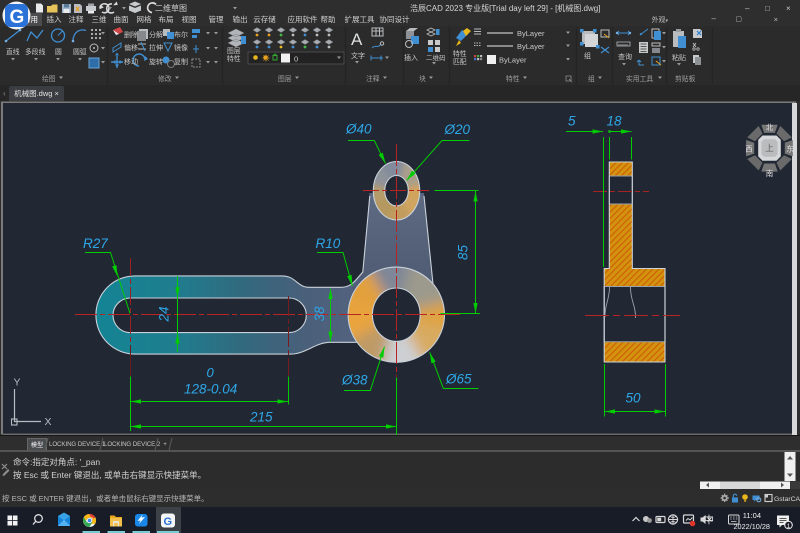 Image resolution: width=800 pixels, height=533 pixels. What do you see at coordinates (131, 61) in the screenshot?
I see `svg-text: 移动` at bounding box center [131, 61].